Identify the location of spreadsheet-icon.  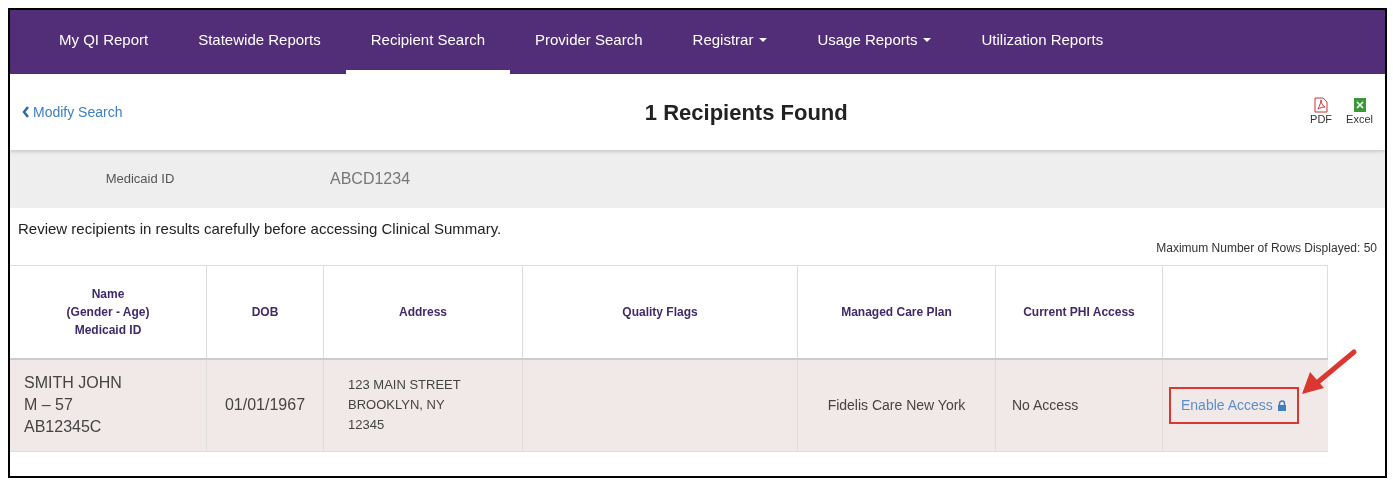
(1359, 105).